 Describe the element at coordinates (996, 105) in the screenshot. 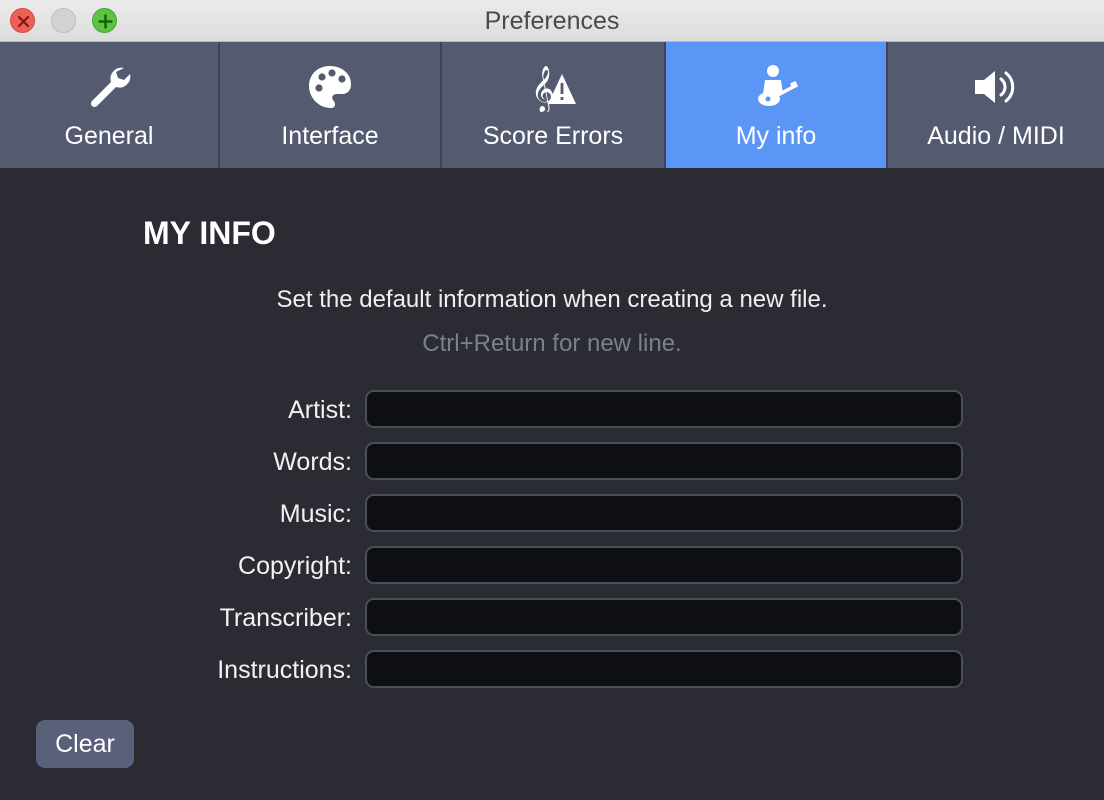

I see `tab-audio-midi: Audio / MIDI` at that location.